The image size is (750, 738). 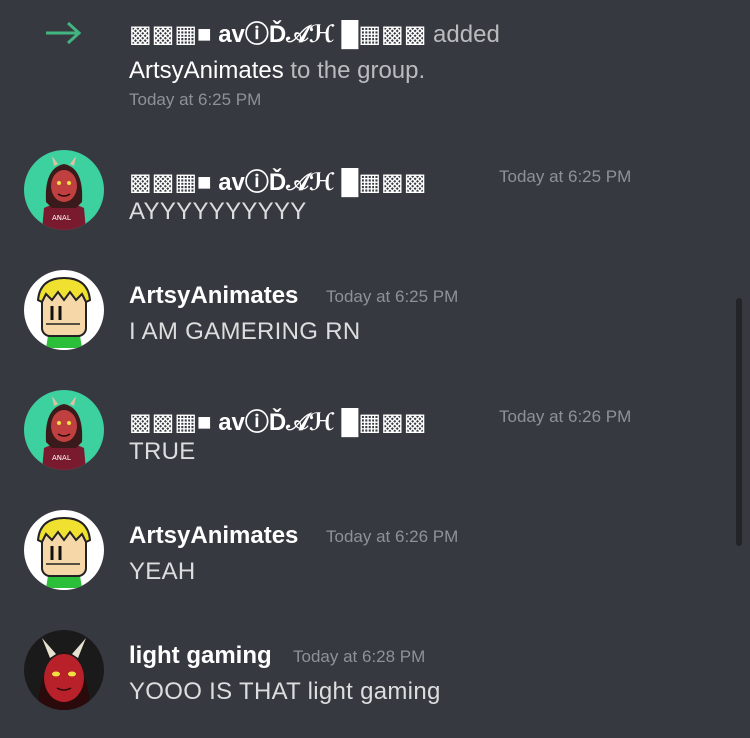 I want to click on message-timestamp: Today at 6:28 PM, so click(x=359, y=656).